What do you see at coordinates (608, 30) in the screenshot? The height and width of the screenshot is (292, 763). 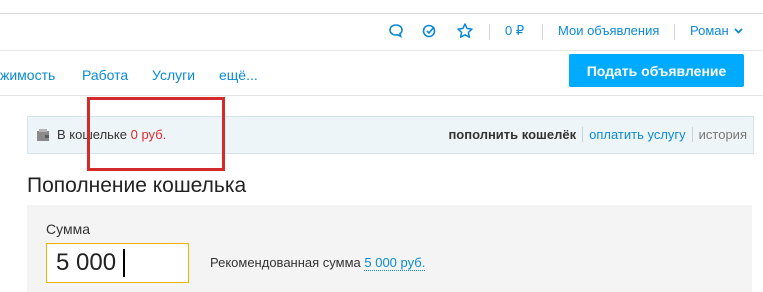 I see `my-ads-link: Мои объявления` at bounding box center [608, 30].